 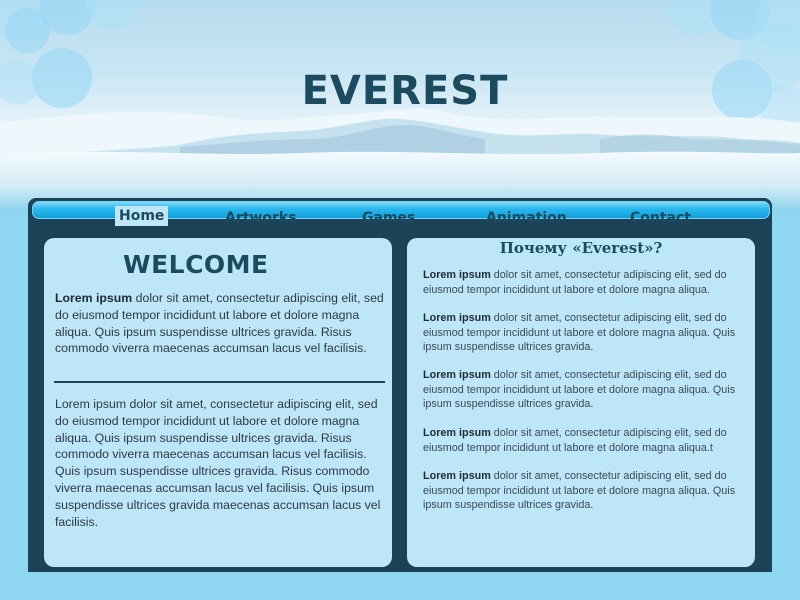 I want to click on why-heading: Почему «Everest»?, so click(x=581, y=248).